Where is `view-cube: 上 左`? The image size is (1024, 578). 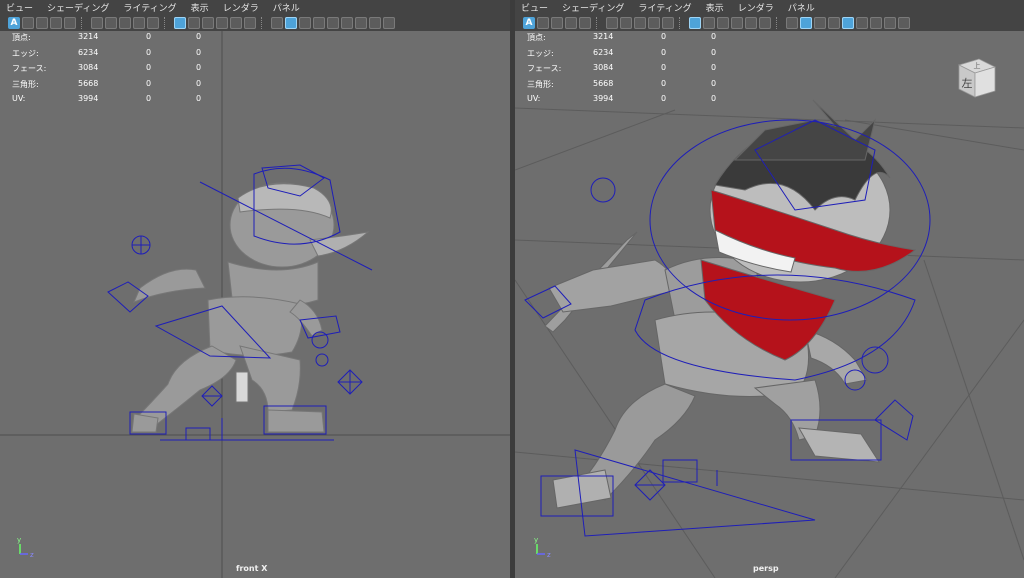
view-cube: 上 左 is located at coordinates (976, 77).